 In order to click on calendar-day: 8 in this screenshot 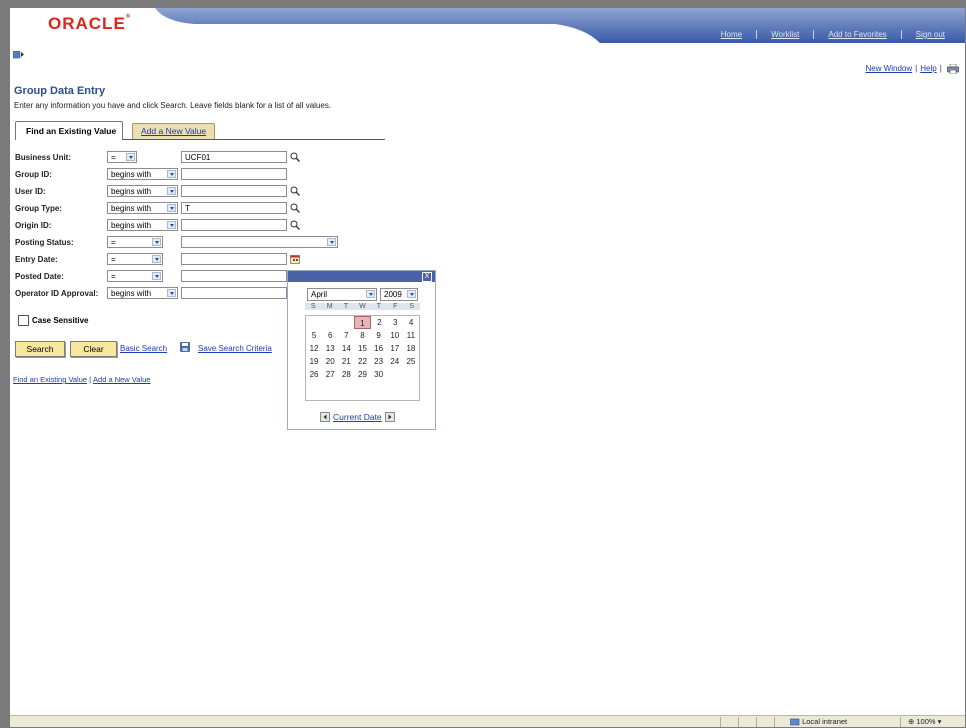, I will do `click(362, 335)`.